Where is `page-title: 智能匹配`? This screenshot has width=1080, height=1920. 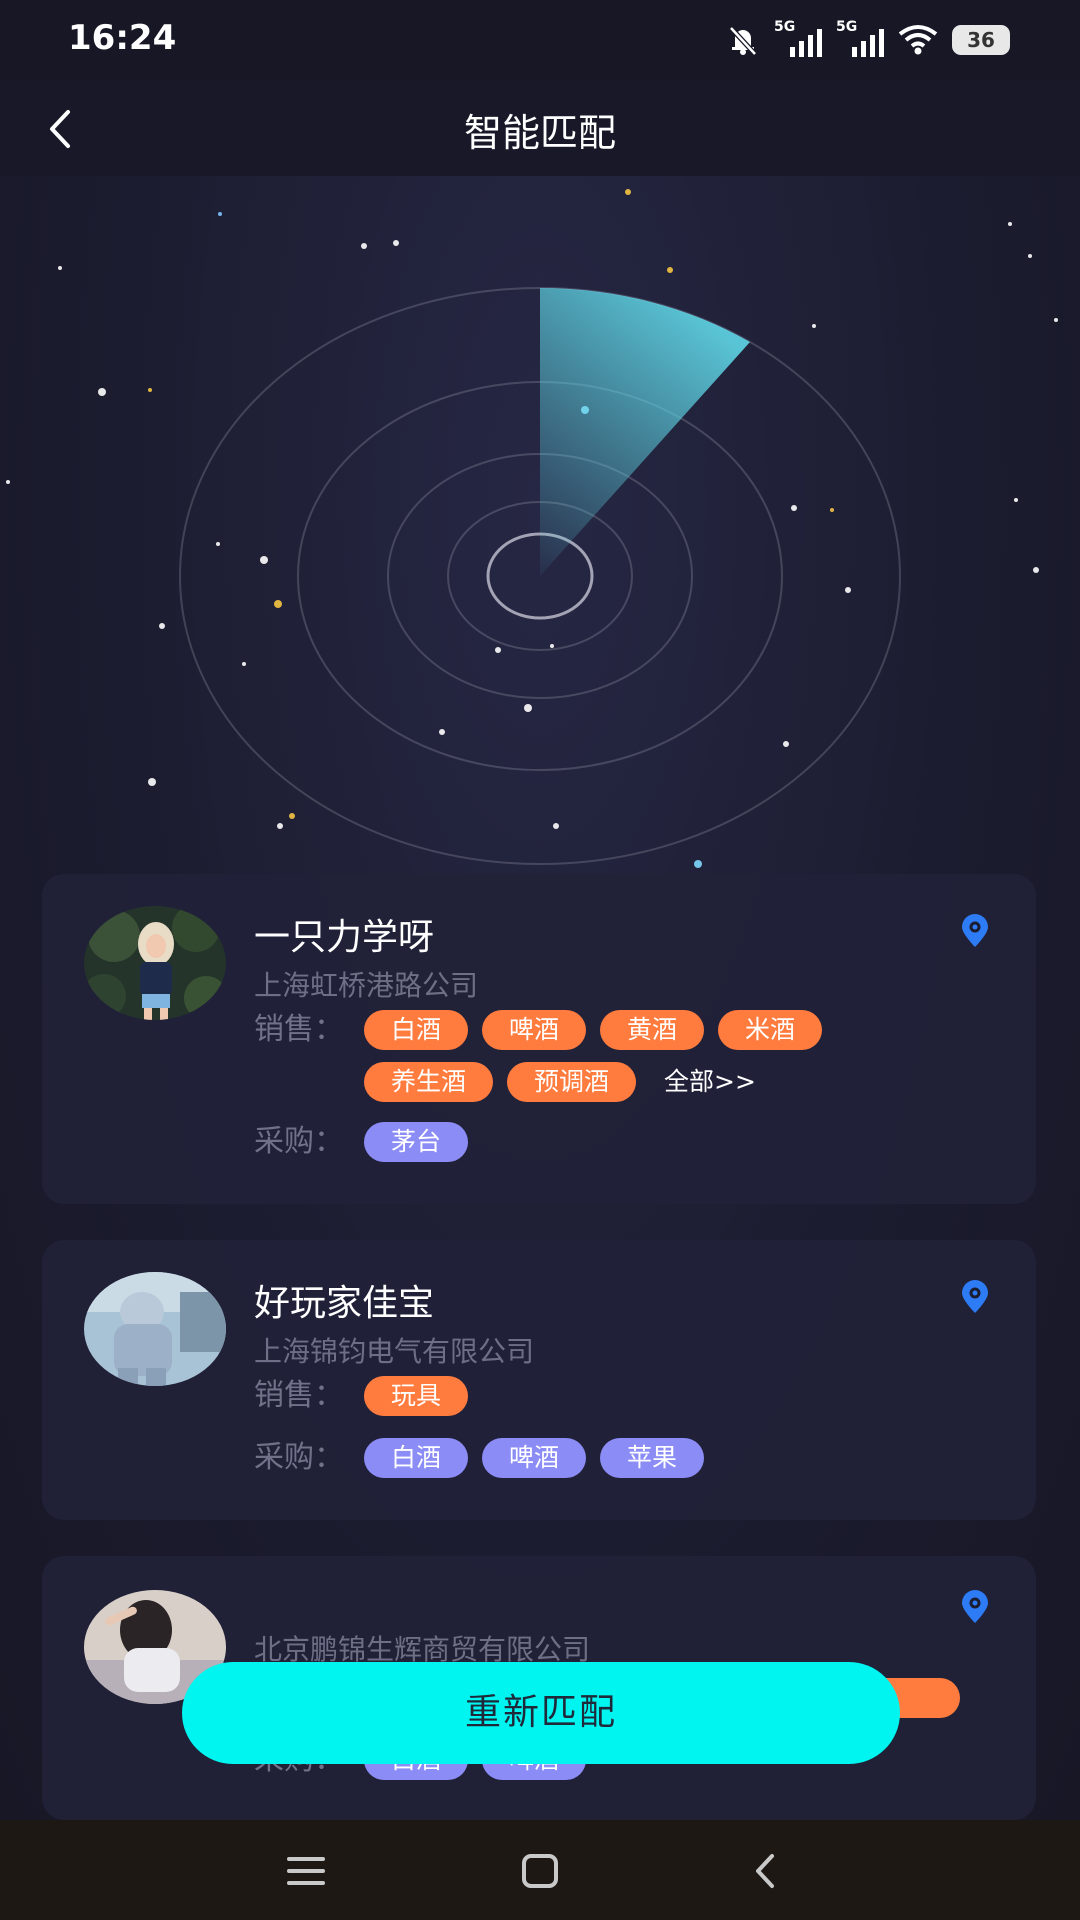
page-title: 智能匹配 is located at coordinates (539, 133).